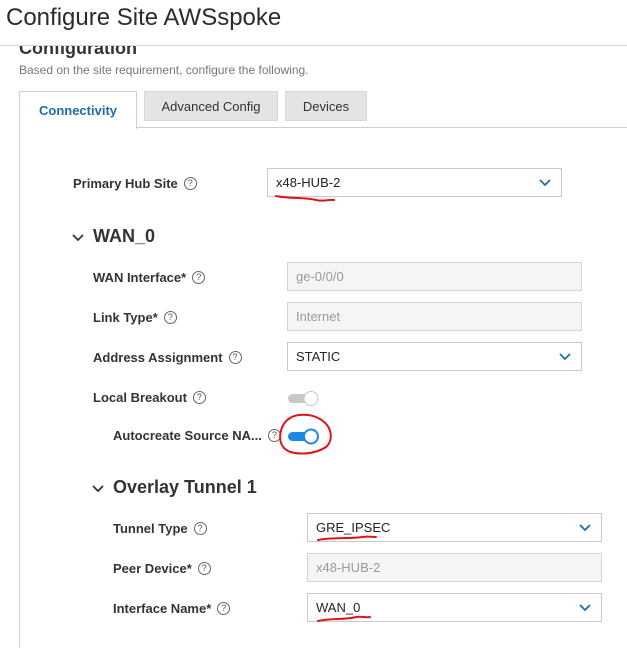 The image size is (627, 648). What do you see at coordinates (454, 567) in the screenshot?
I see `peer-device-input: x48-HUB-2` at bounding box center [454, 567].